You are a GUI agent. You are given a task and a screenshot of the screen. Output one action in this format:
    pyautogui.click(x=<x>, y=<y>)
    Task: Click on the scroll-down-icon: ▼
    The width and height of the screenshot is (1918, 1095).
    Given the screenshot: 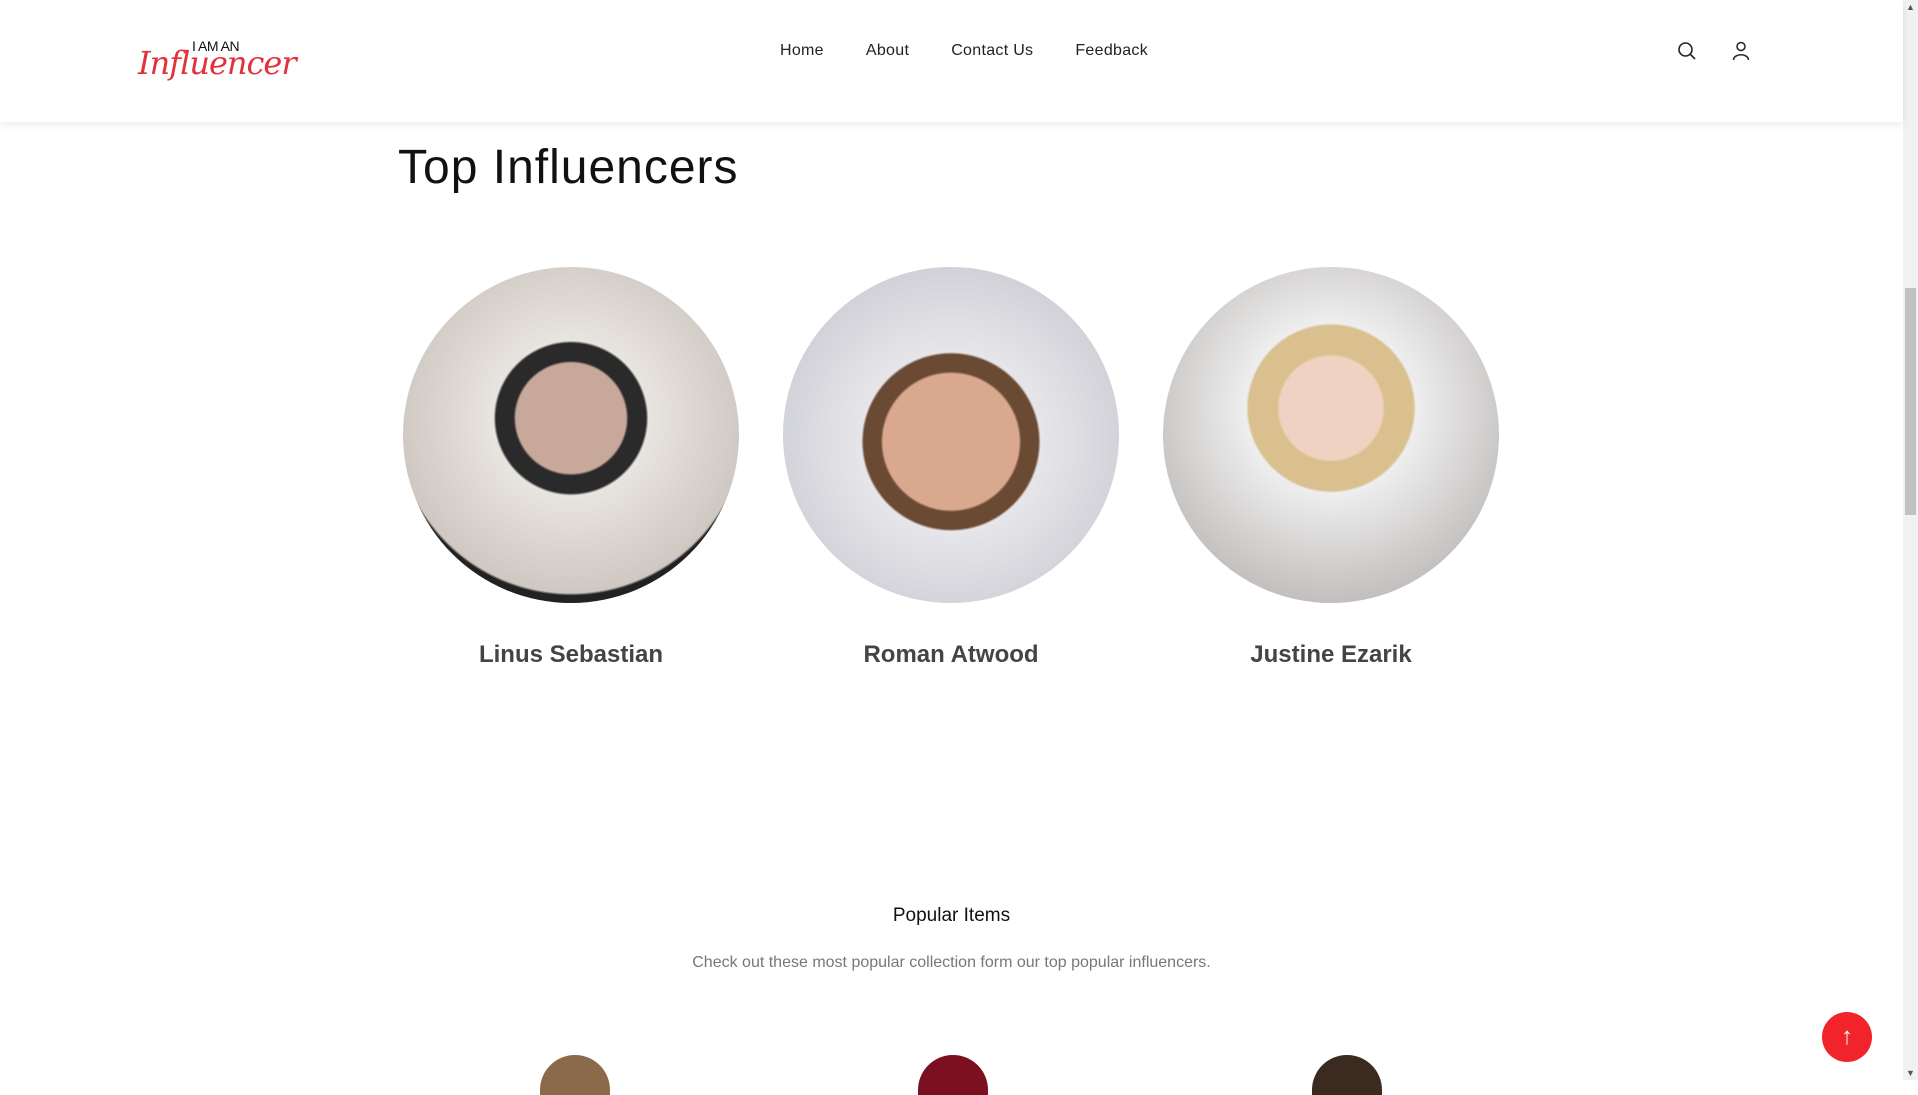 What is the action you would take?
    pyautogui.click(x=1910, y=1073)
    